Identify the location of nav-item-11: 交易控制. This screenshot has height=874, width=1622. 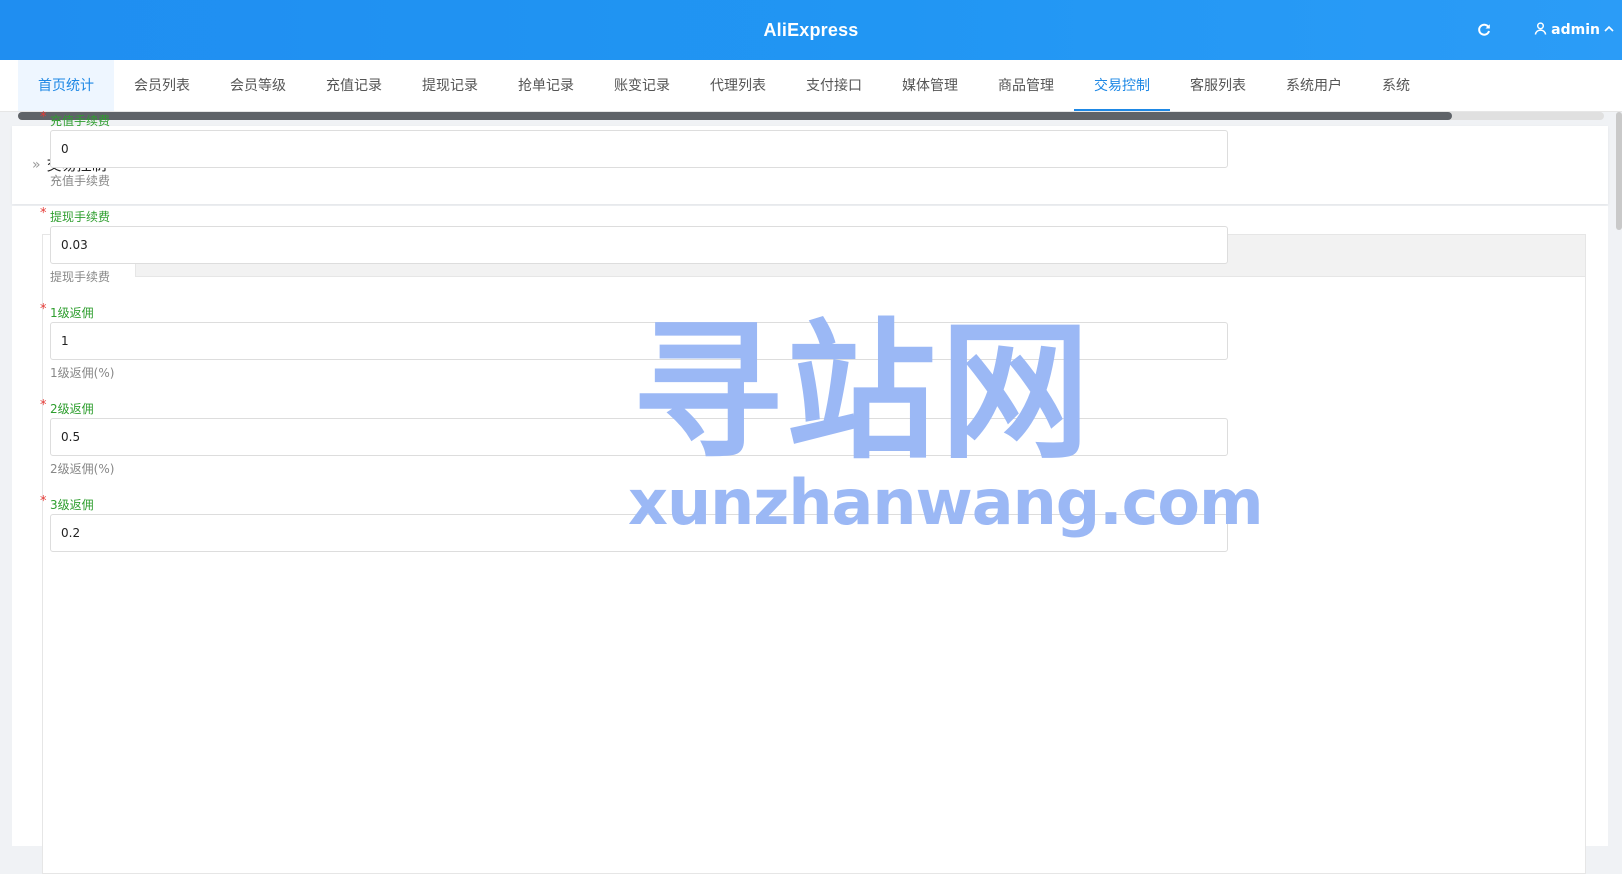
(1122, 85).